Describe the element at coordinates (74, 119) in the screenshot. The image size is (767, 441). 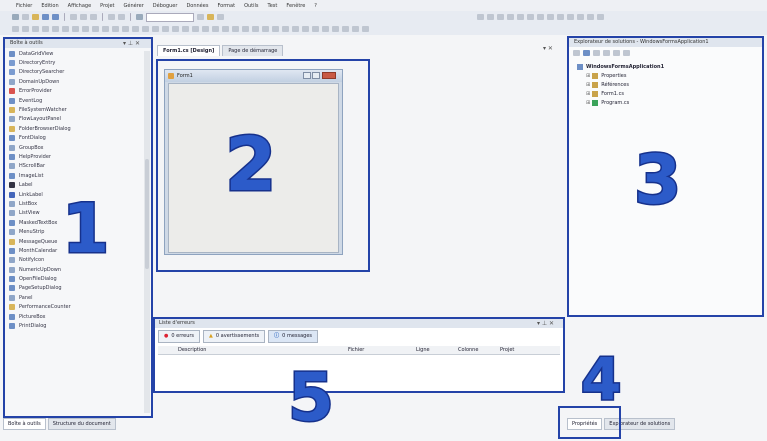
I see `toolbox-item: FlowLayoutPanel` at that location.